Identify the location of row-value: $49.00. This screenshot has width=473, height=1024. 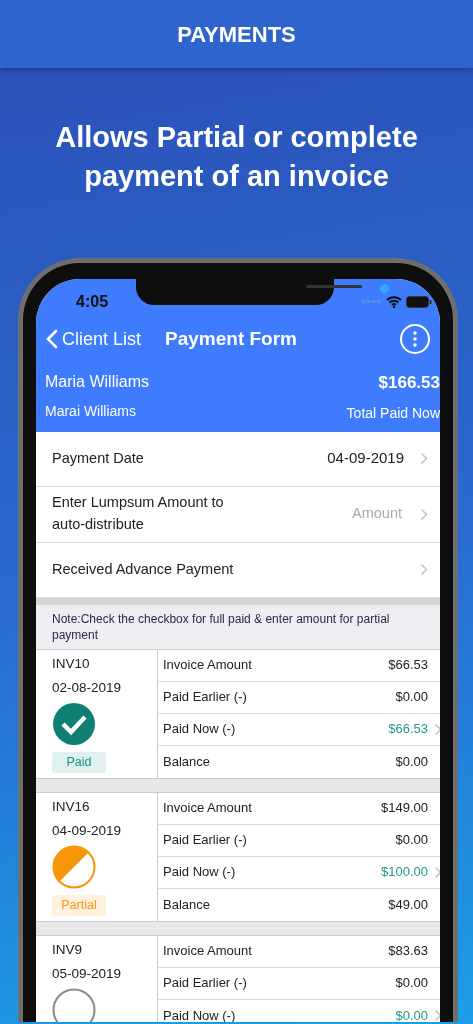
(408, 904).